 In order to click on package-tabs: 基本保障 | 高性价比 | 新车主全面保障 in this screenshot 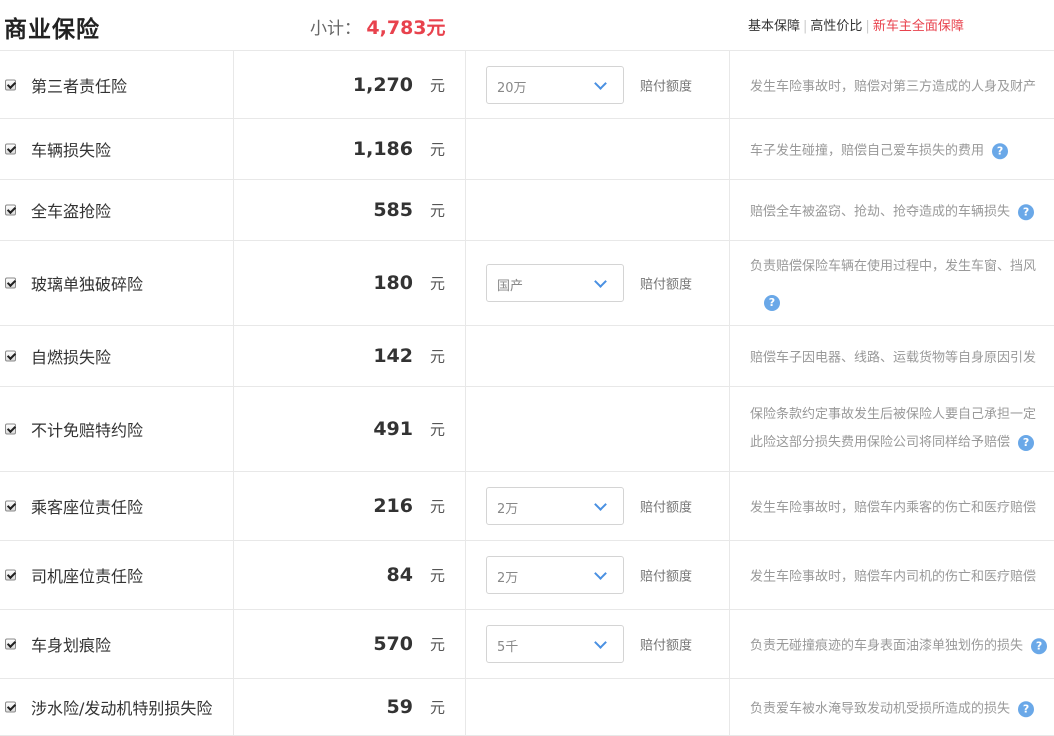, I will do `click(856, 24)`.